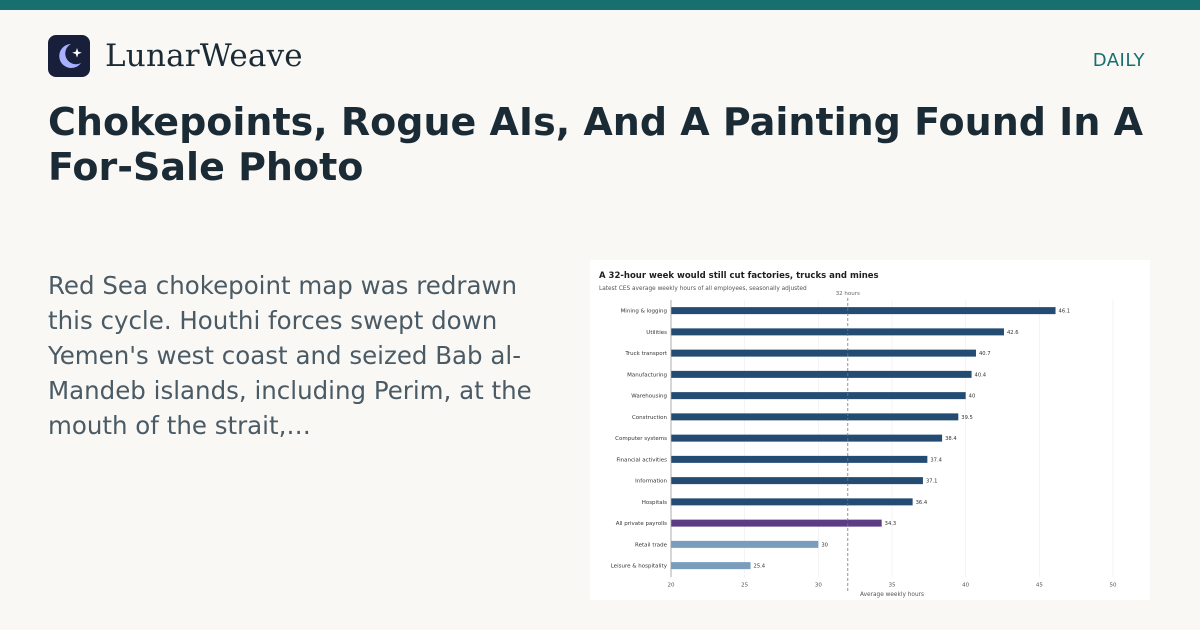 The width and height of the screenshot is (1200, 630). I want to click on brand-name: LunarWeave, so click(204, 56).